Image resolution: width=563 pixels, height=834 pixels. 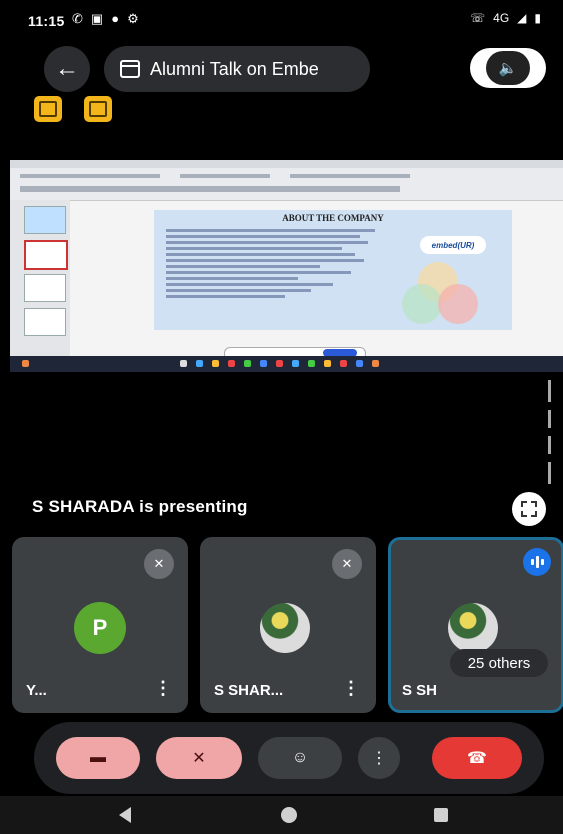 I want to click on back-arrow-icon: ←, so click(x=67, y=68).